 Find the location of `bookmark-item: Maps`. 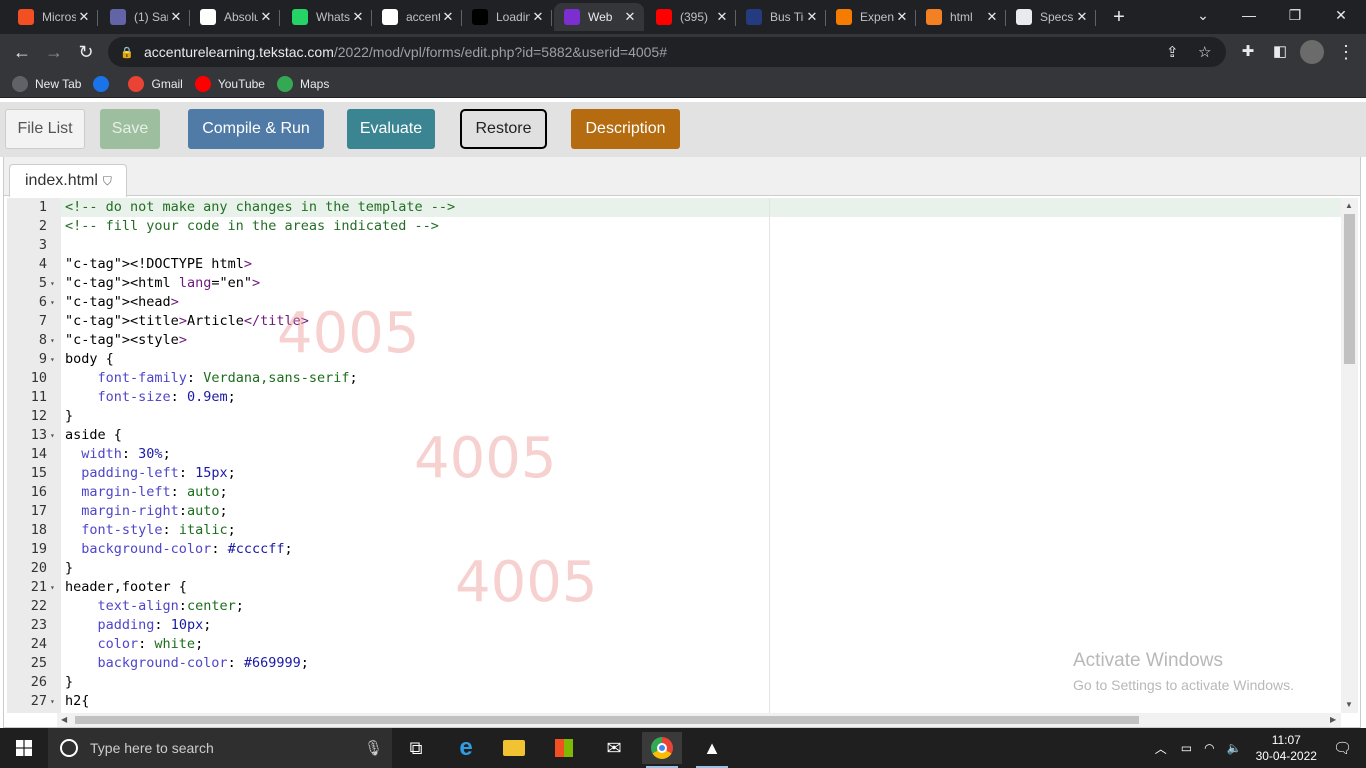

bookmark-item: Maps is located at coordinates (302, 84).